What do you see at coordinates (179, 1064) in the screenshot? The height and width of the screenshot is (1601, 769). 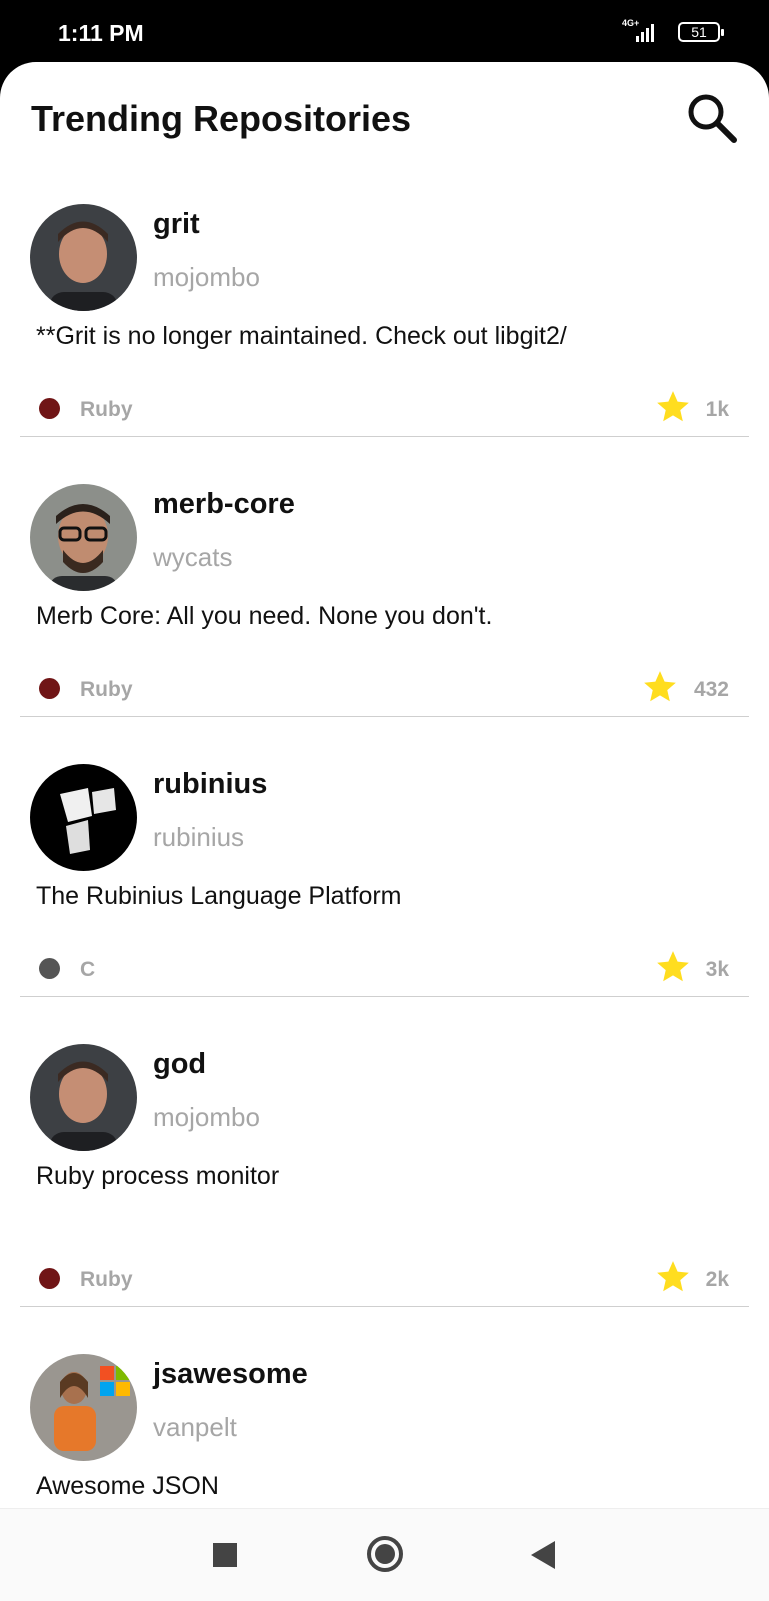 I see `repo-name: god` at bounding box center [179, 1064].